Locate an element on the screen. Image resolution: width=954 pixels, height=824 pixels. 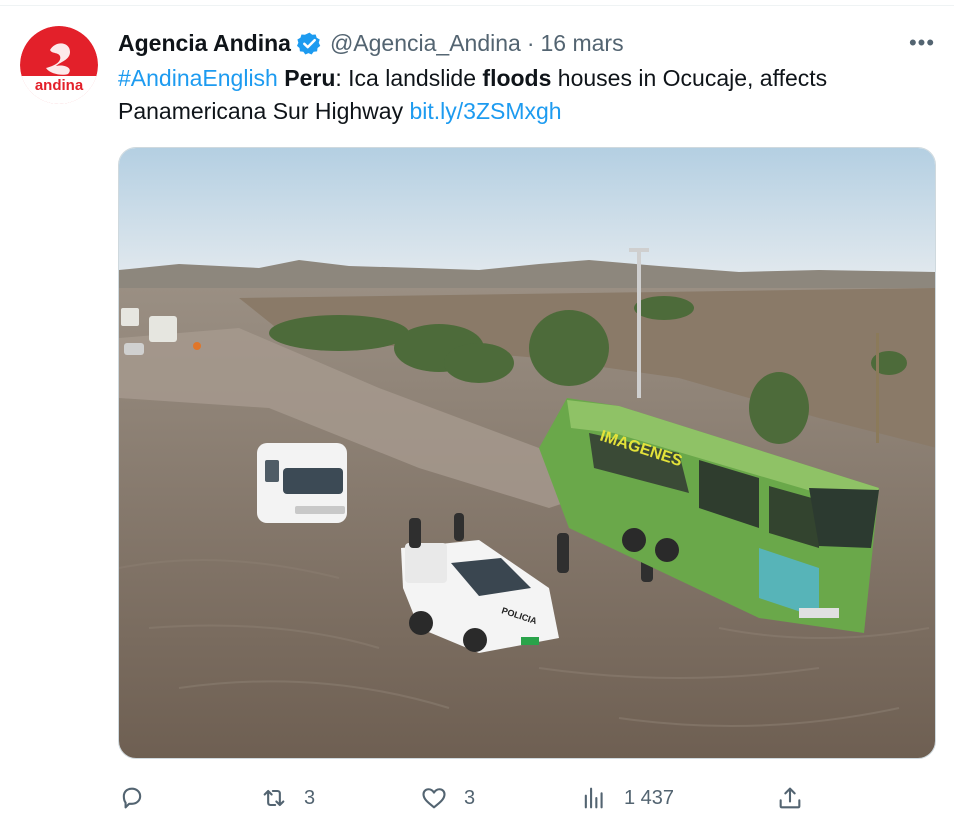
url-link: bit.ly/3ZSMxgh is located at coordinates (485, 111).